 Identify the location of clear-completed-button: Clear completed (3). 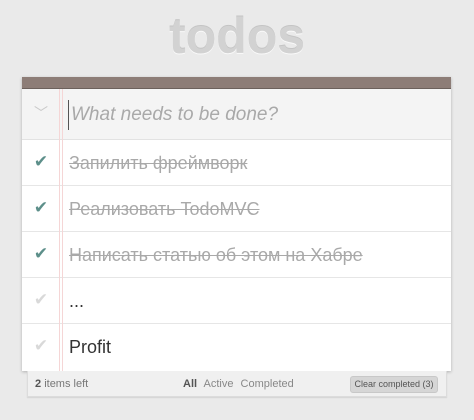
(394, 384).